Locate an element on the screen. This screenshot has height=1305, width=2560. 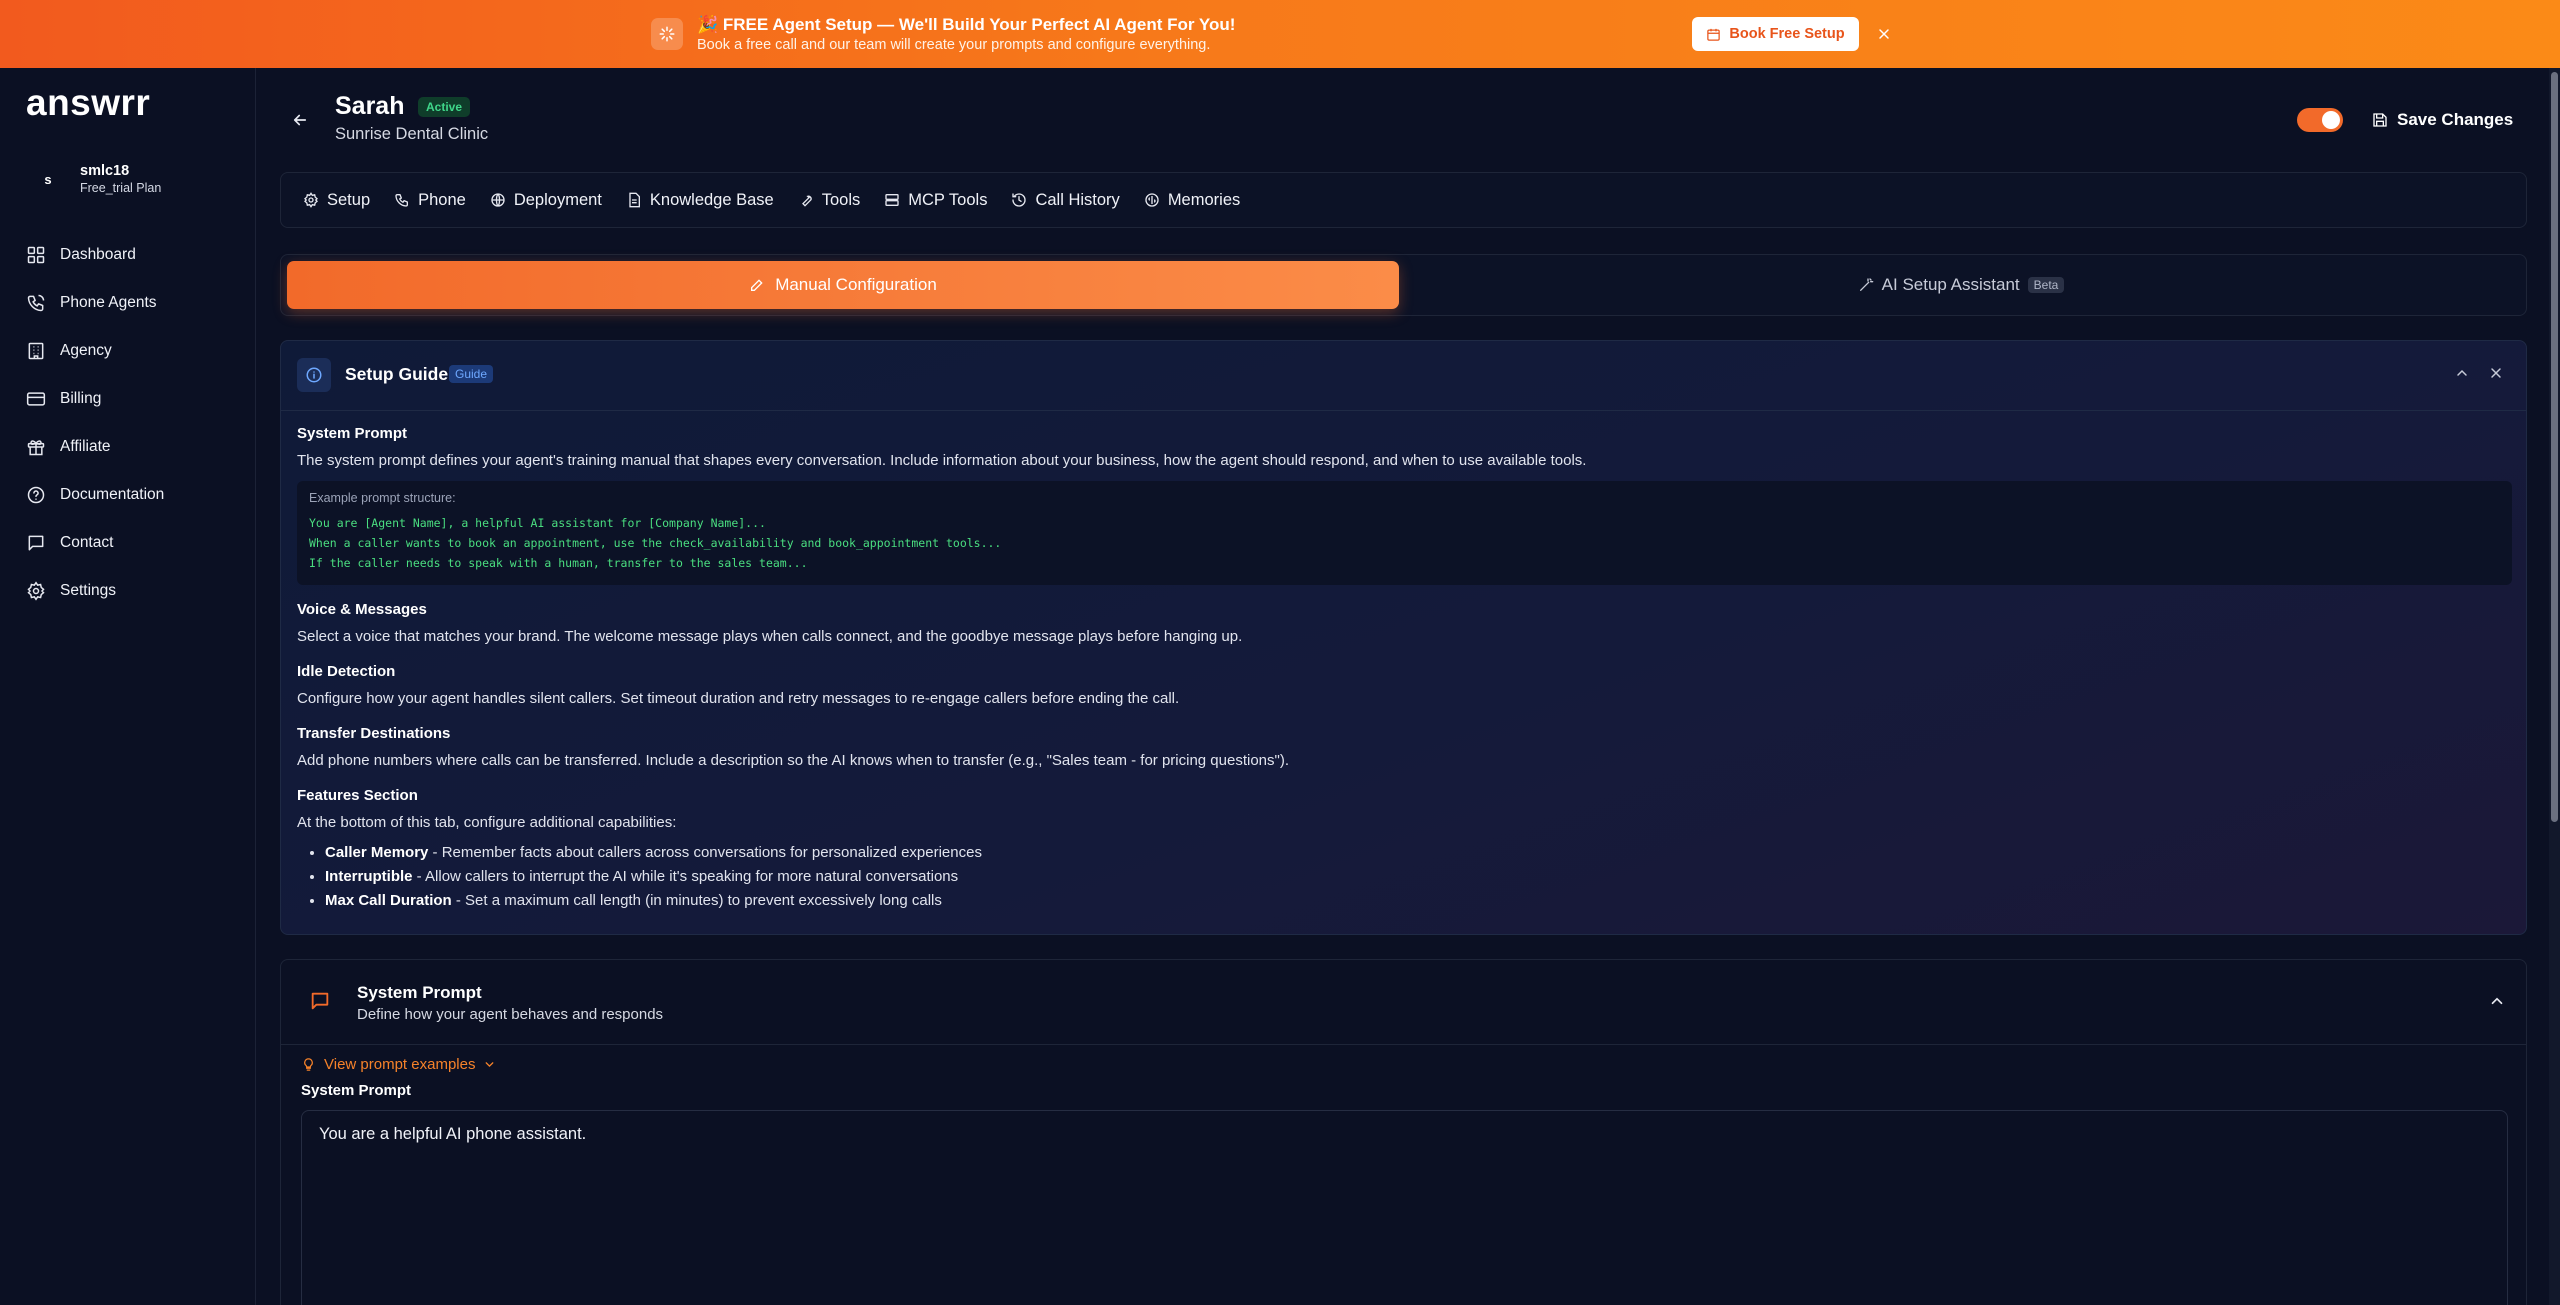
sidebar-item-phone-agents: Phone Agents is located at coordinates (136, 303).